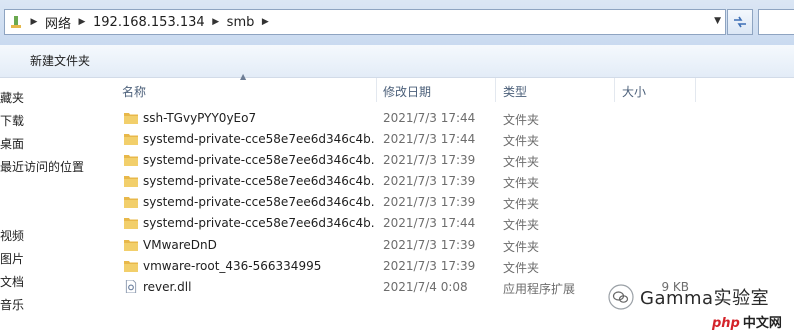  I want to click on new-folder-button: 新建文件夹, so click(60, 60).